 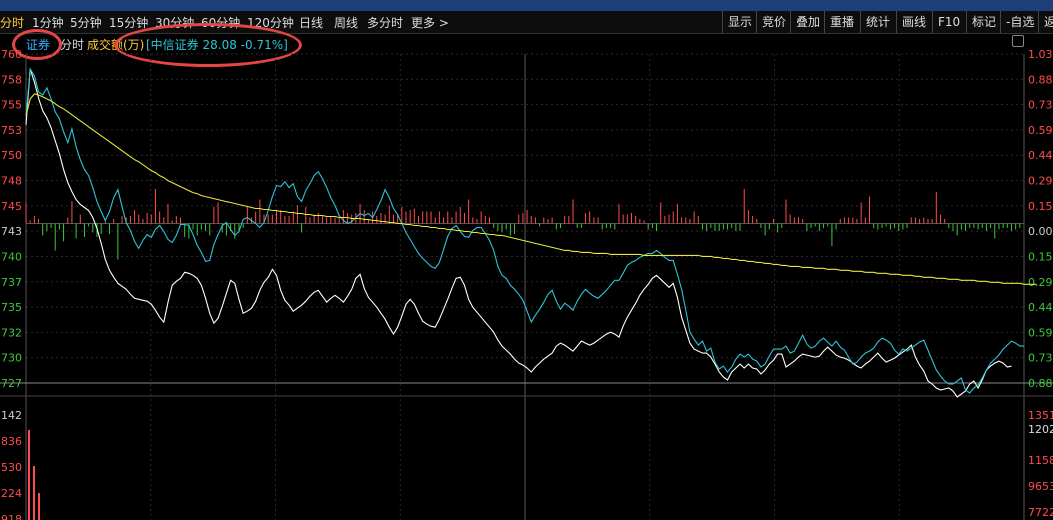 What do you see at coordinates (1040, 54) in the screenshot?
I see `pct-label-right: 1.03%` at bounding box center [1040, 54].